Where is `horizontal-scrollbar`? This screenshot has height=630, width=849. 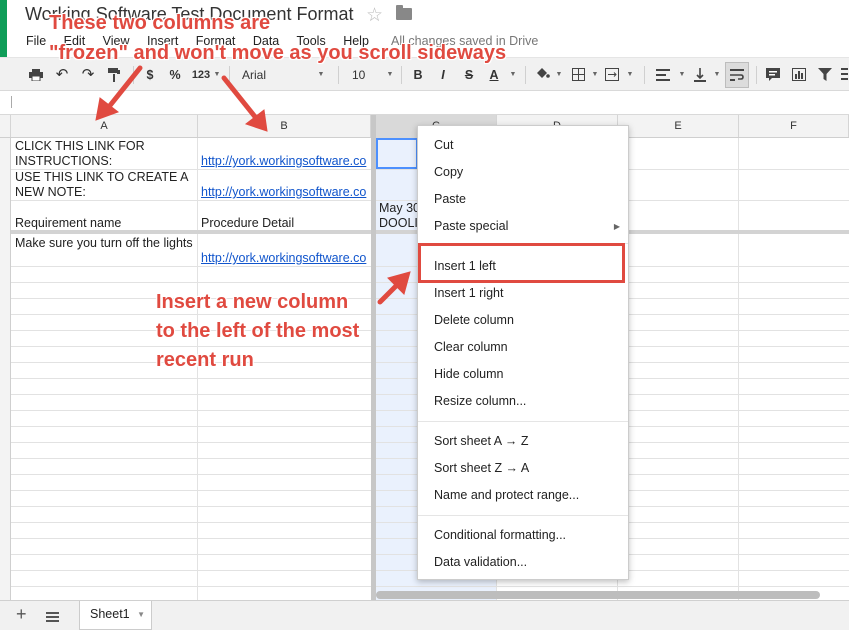 horizontal-scrollbar is located at coordinates (598, 595).